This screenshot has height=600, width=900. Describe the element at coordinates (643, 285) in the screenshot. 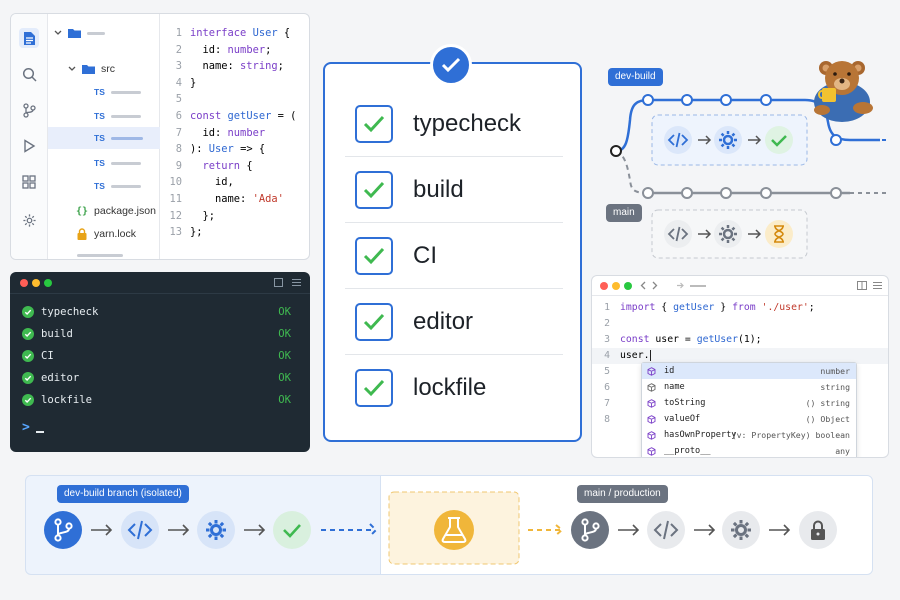

I see `chevron-left-icon` at that location.